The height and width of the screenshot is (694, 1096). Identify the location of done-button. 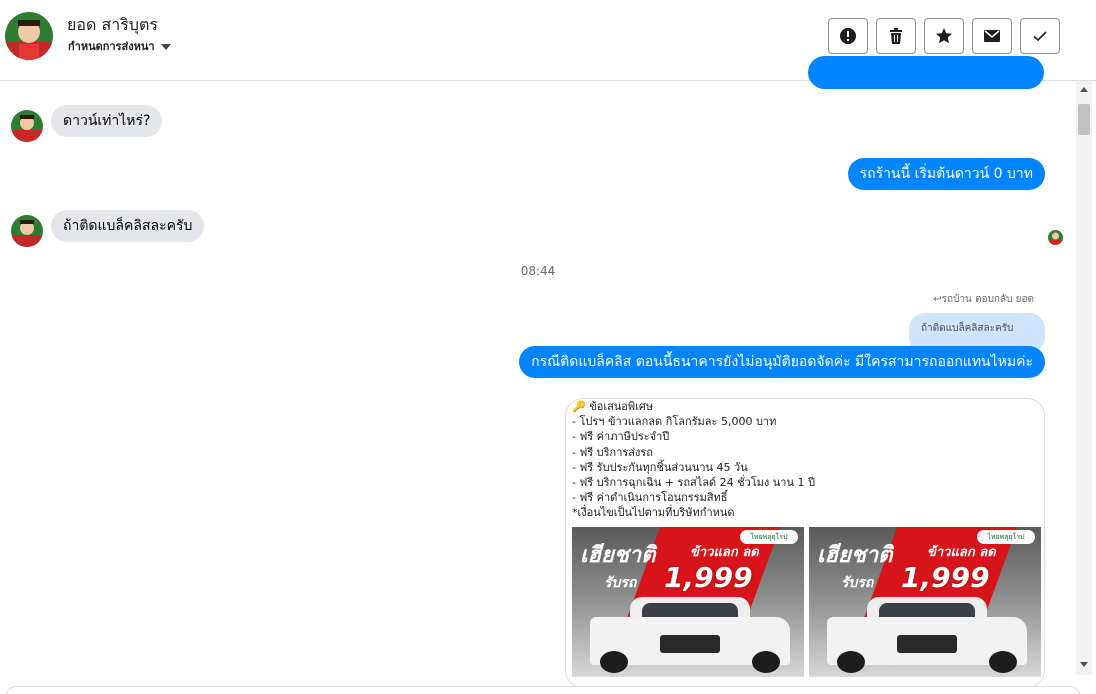
(1040, 36).